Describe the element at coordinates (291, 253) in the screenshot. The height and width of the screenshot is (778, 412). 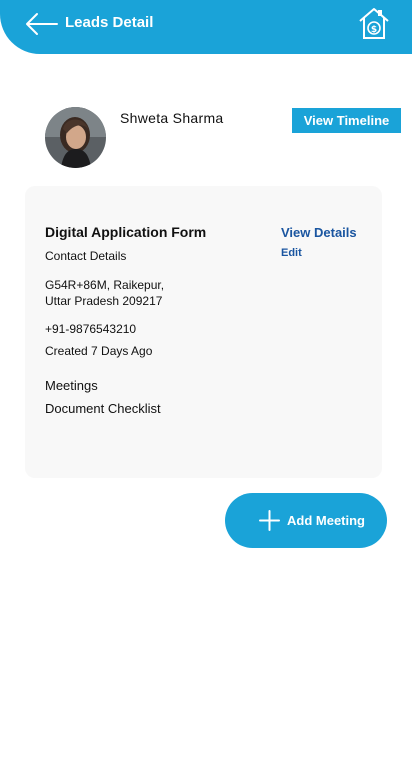
I see `edit-link: Edit` at that location.